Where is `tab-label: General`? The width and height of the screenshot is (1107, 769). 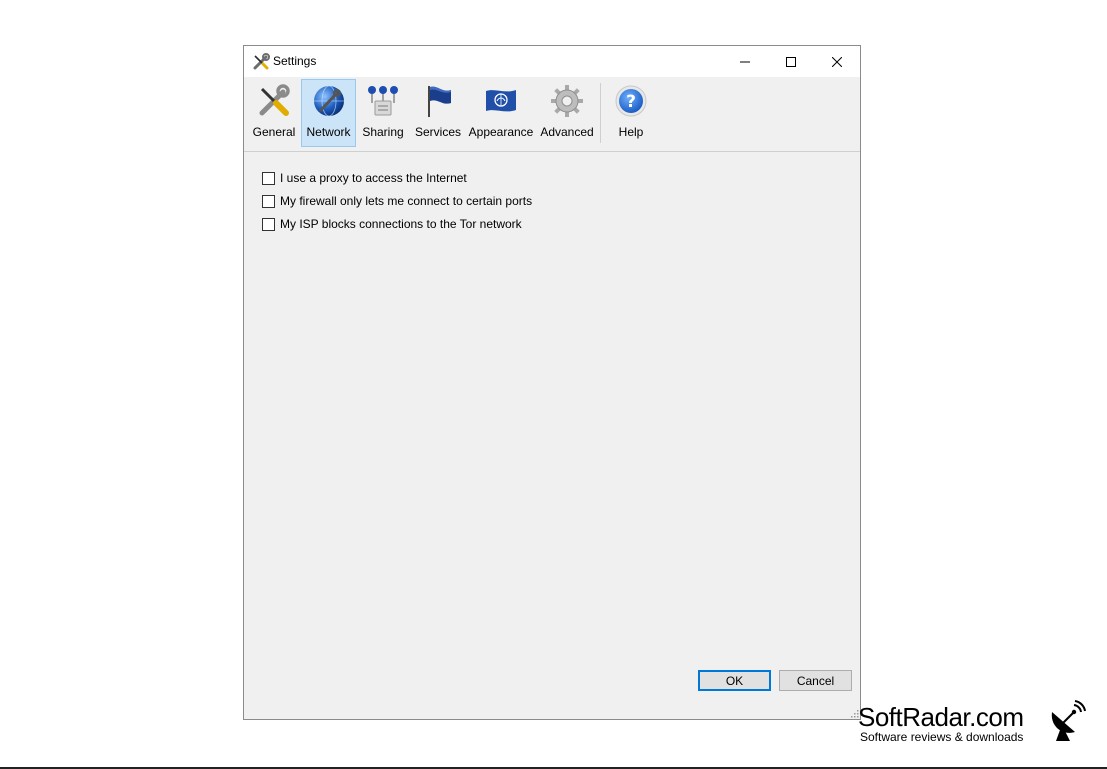 tab-label: General is located at coordinates (274, 132).